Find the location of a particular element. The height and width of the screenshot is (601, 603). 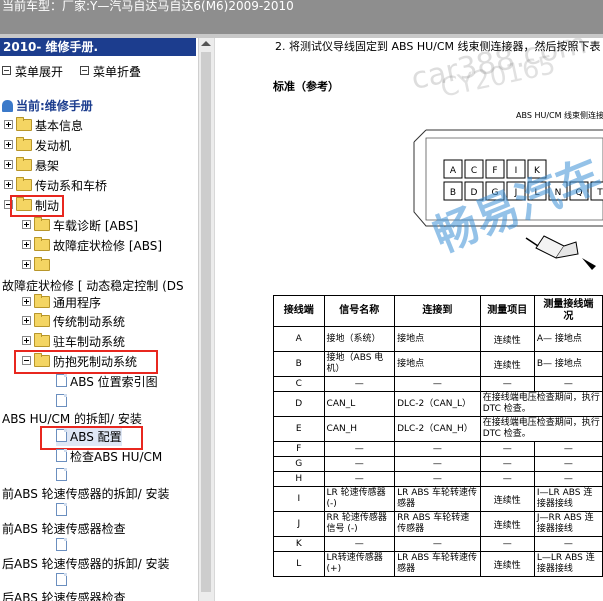

tree-item-general-procedures: 通用程序 is located at coordinates (61, 303).